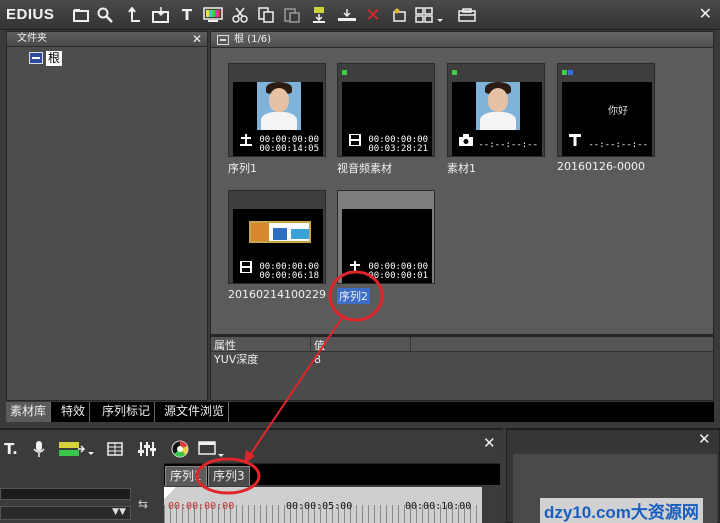 The height and width of the screenshot is (523, 720). I want to click on playhead-icon, so click(171, 494).